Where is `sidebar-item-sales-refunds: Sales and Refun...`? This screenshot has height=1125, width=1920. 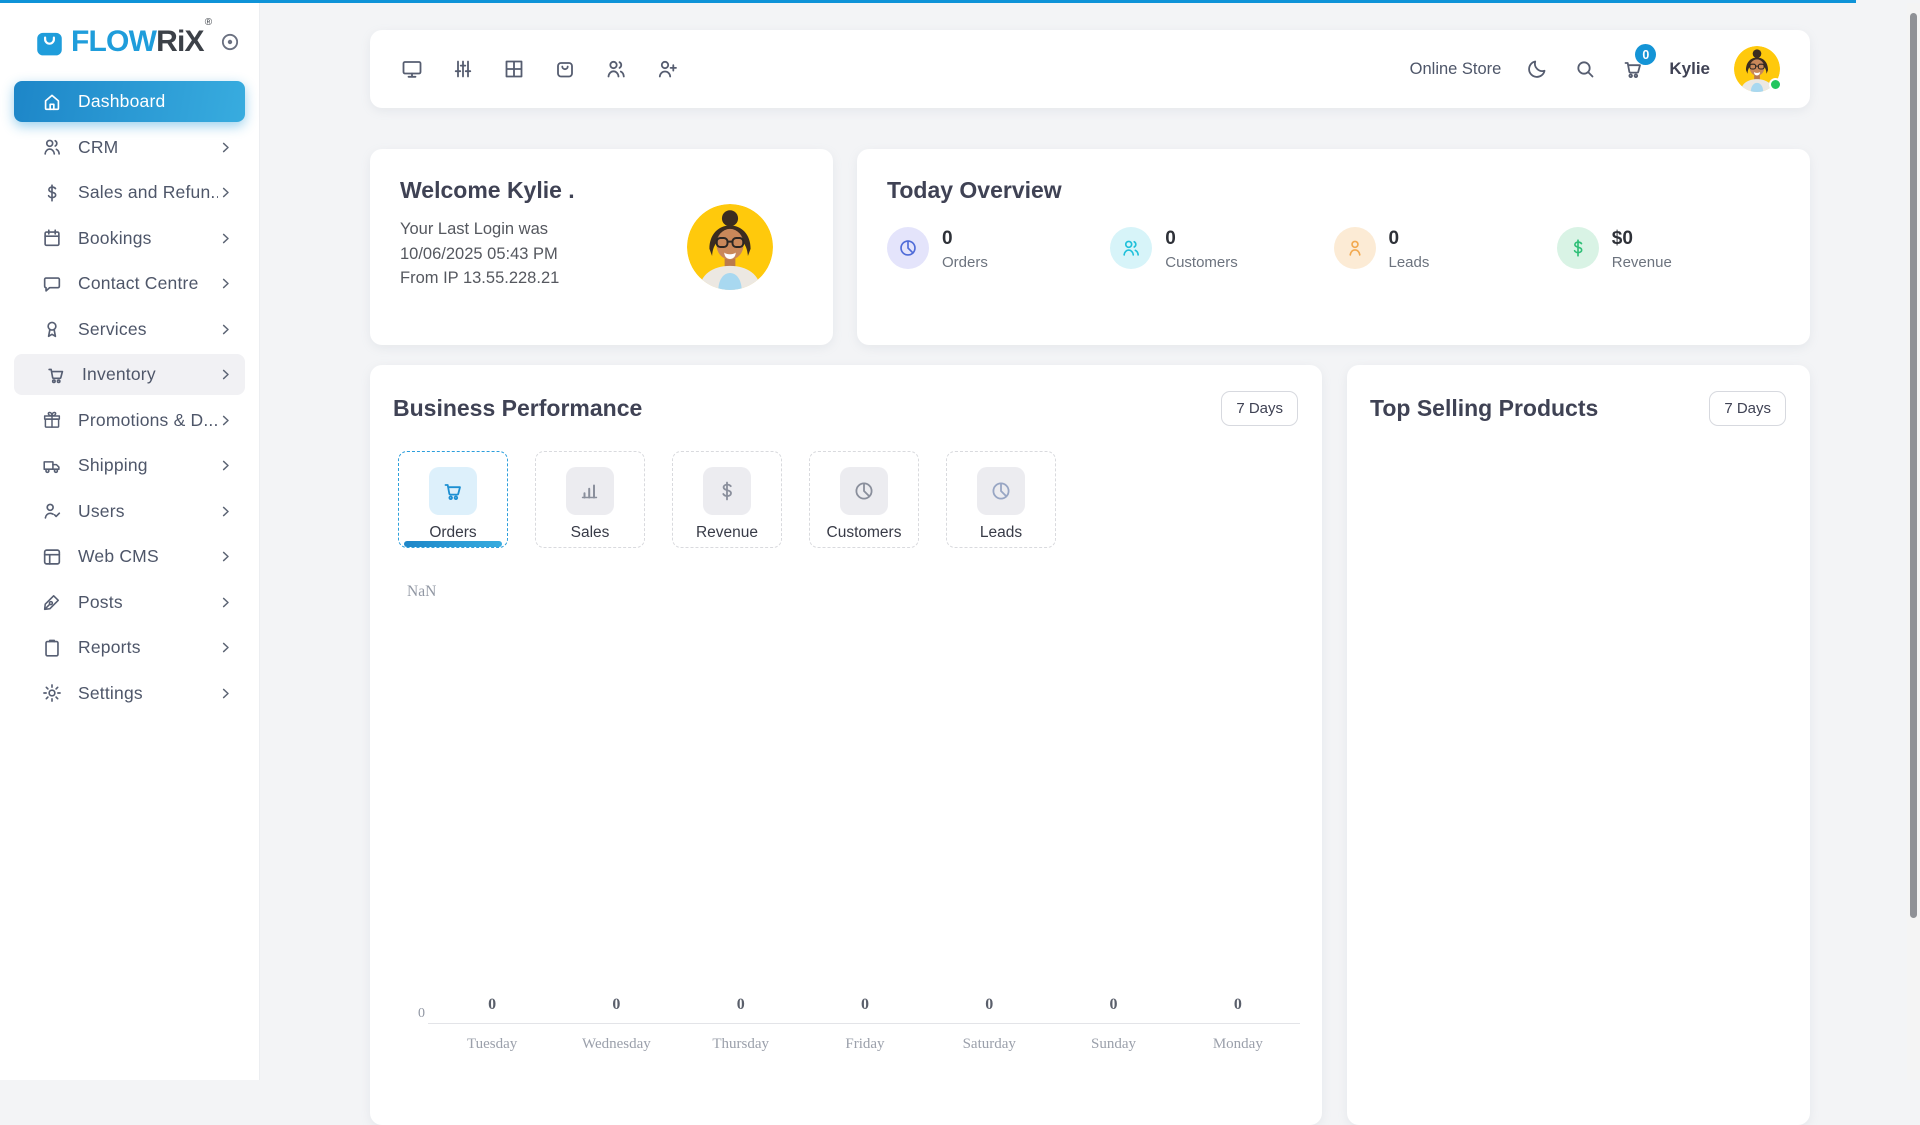 sidebar-item-sales-refunds: Sales and Refun... is located at coordinates (129, 192).